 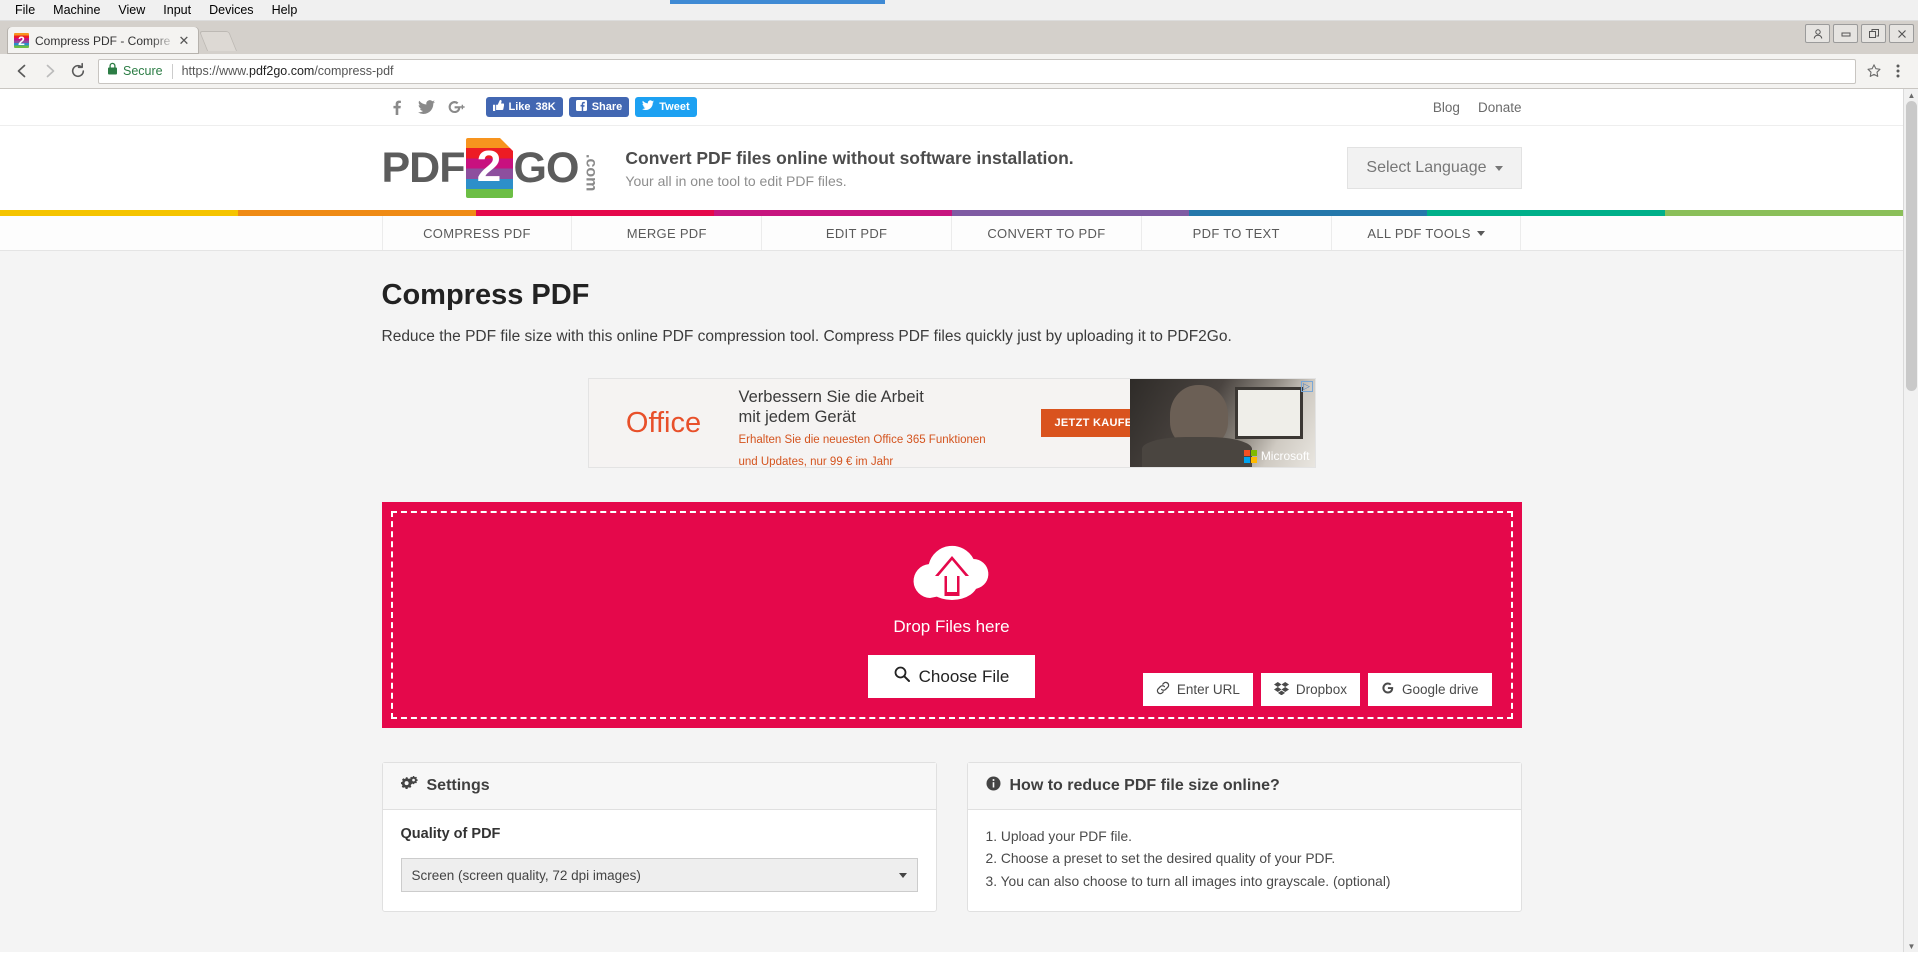 I want to click on nav-label: MERGE PDF, so click(x=666, y=233).